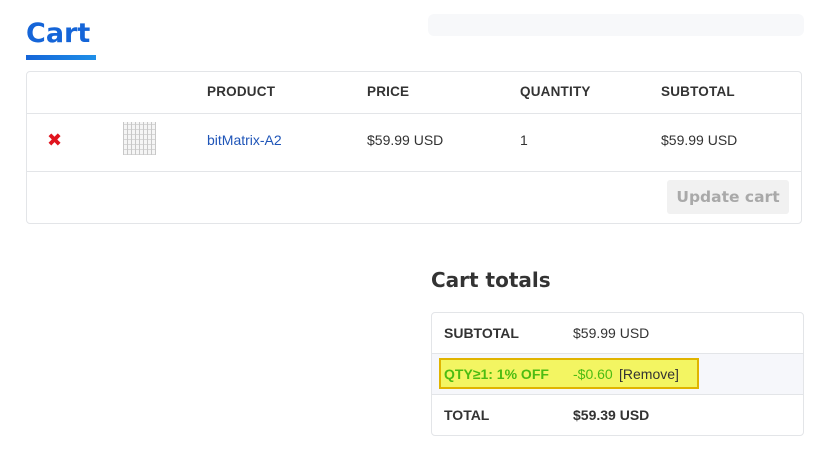 This screenshot has width=830, height=459. What do you see at coordinates (699, 140) in the screenshot?
I see `item-subtotal: $59.99 USD` at bounding box center [699, 140].